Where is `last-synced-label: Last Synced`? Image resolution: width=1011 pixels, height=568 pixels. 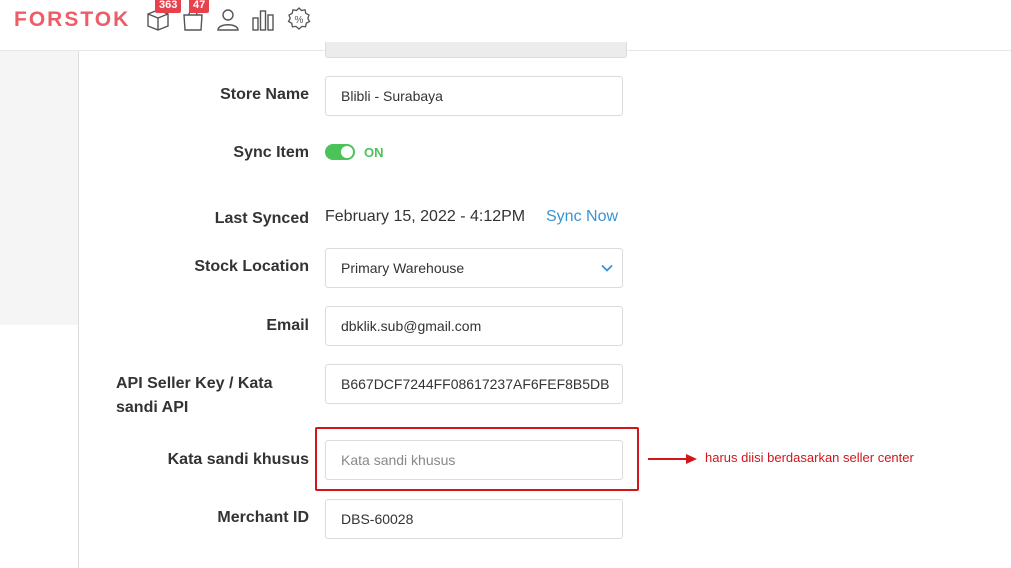 last-synced-label: Last Synced is located at coordinates (261, 218).